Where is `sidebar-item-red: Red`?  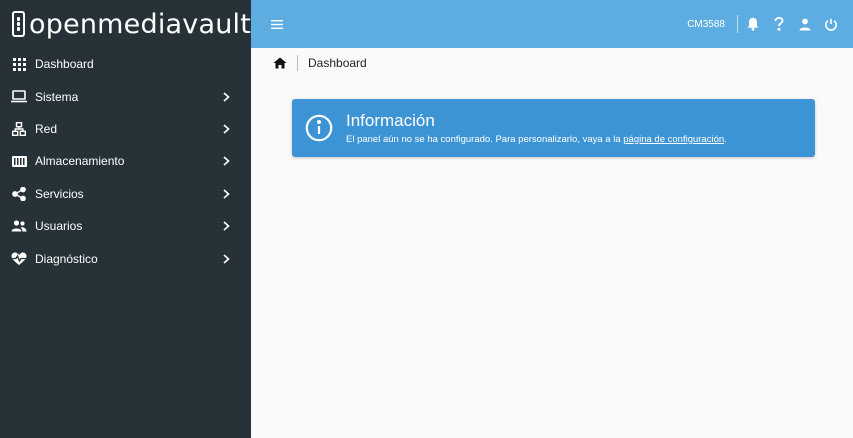
sidebar-item-red: Red is located at coordinates (125, 129).